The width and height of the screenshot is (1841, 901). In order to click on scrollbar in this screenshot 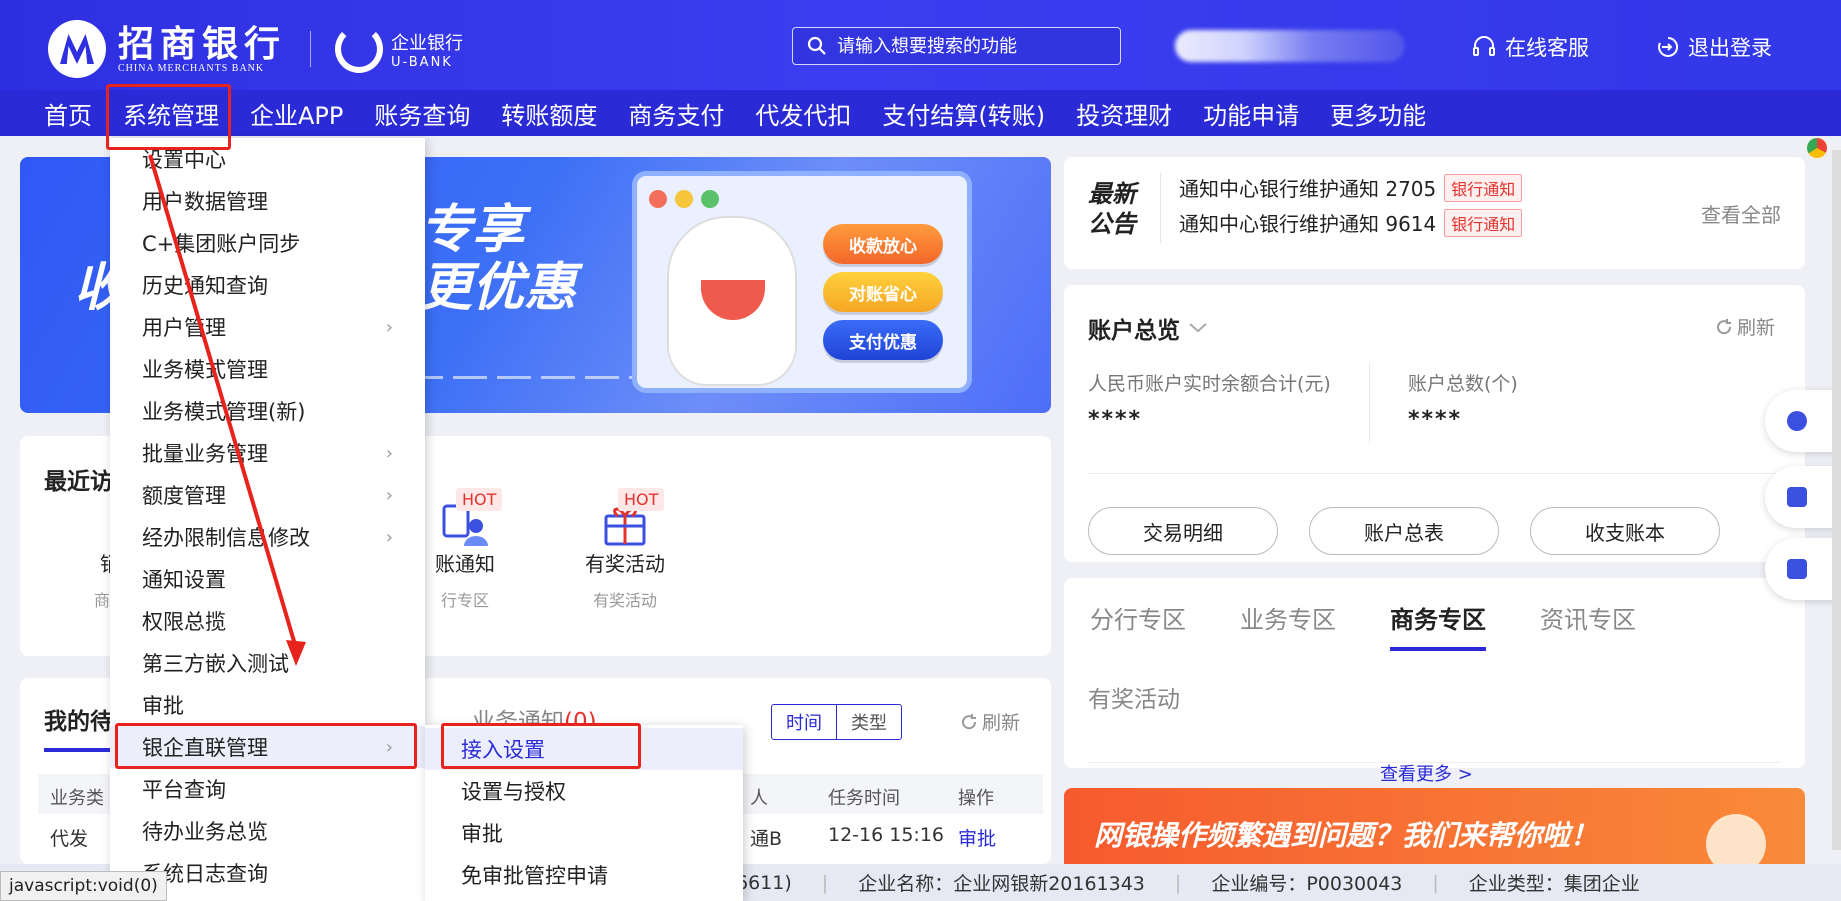, I will do `click(1836, 500)`.